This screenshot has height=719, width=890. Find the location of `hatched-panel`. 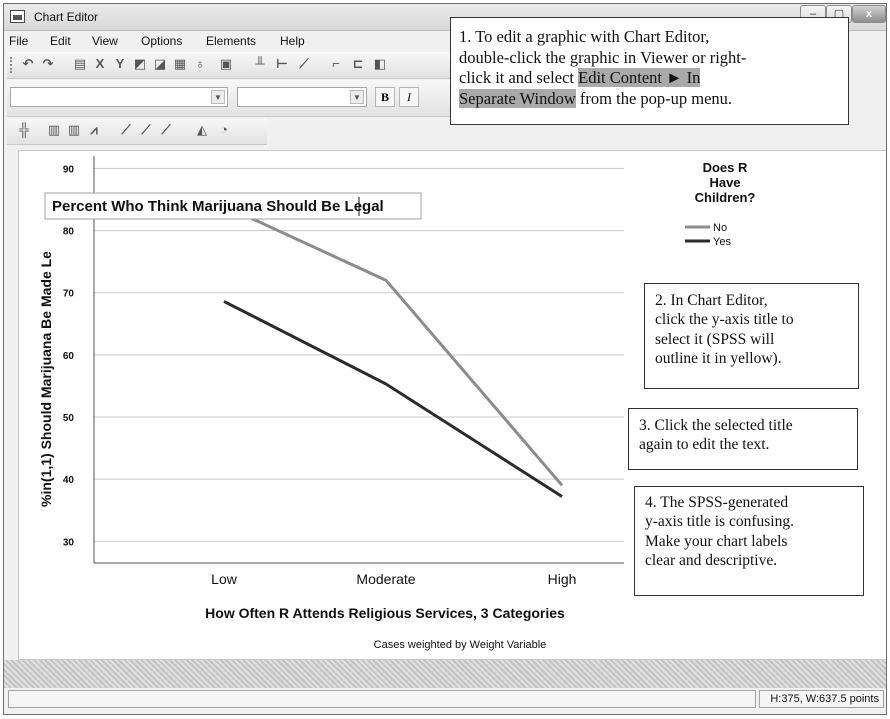

hatched-panel is located at coordinates (445, 674).